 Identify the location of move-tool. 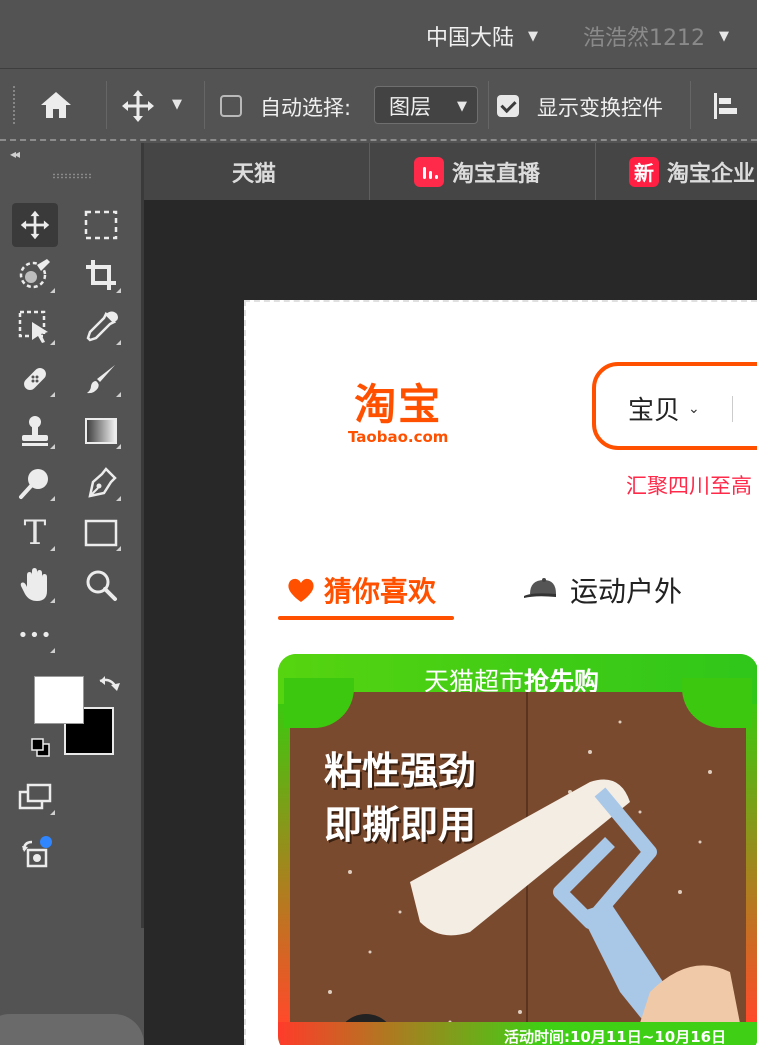
(35, 225).